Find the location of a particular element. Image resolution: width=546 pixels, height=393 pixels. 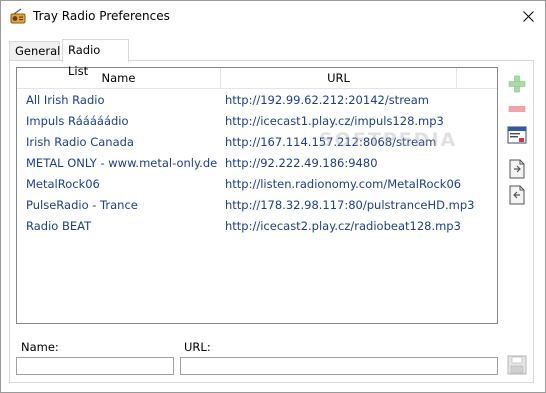

name-field-label: Name: is located at coordinates (40, 347).